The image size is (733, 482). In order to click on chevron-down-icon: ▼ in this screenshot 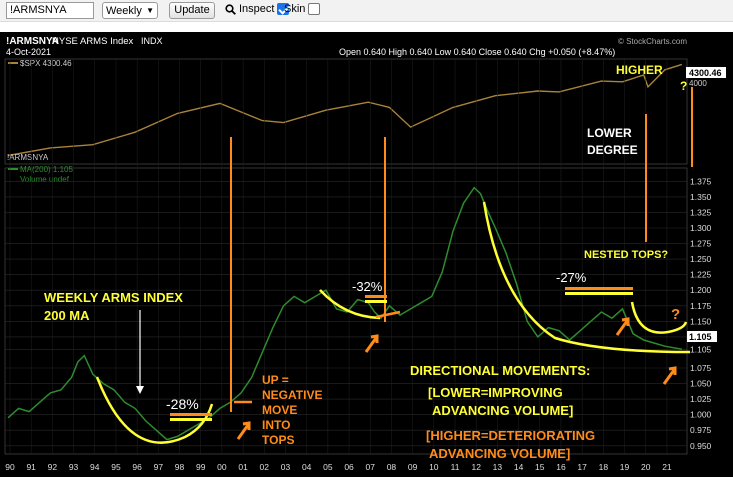, I will do `click(150, 10)`.